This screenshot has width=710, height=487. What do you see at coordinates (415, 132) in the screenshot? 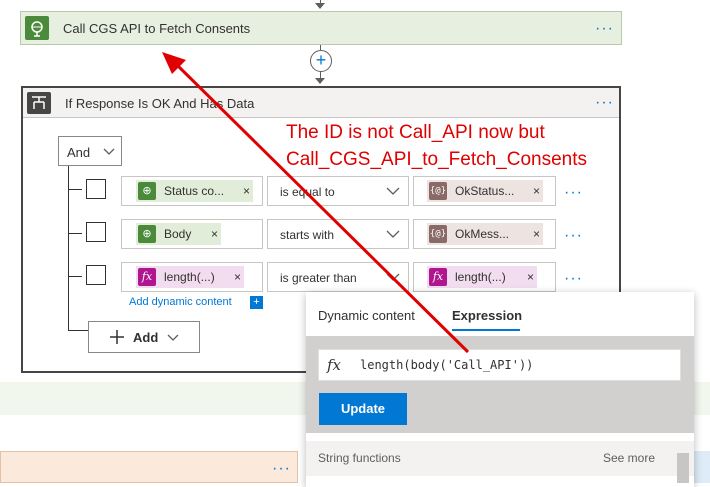
I see `annotation-line-1: The ID is not Call_API now but` at bounding box center [415, 132].